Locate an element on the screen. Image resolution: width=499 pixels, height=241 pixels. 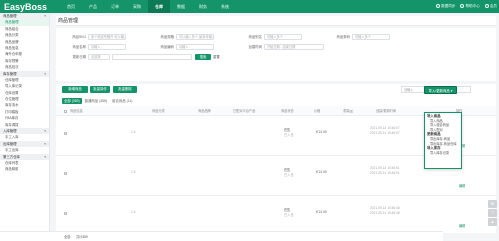
filter-label: 商品编码 is located at coordinates (167, 47).